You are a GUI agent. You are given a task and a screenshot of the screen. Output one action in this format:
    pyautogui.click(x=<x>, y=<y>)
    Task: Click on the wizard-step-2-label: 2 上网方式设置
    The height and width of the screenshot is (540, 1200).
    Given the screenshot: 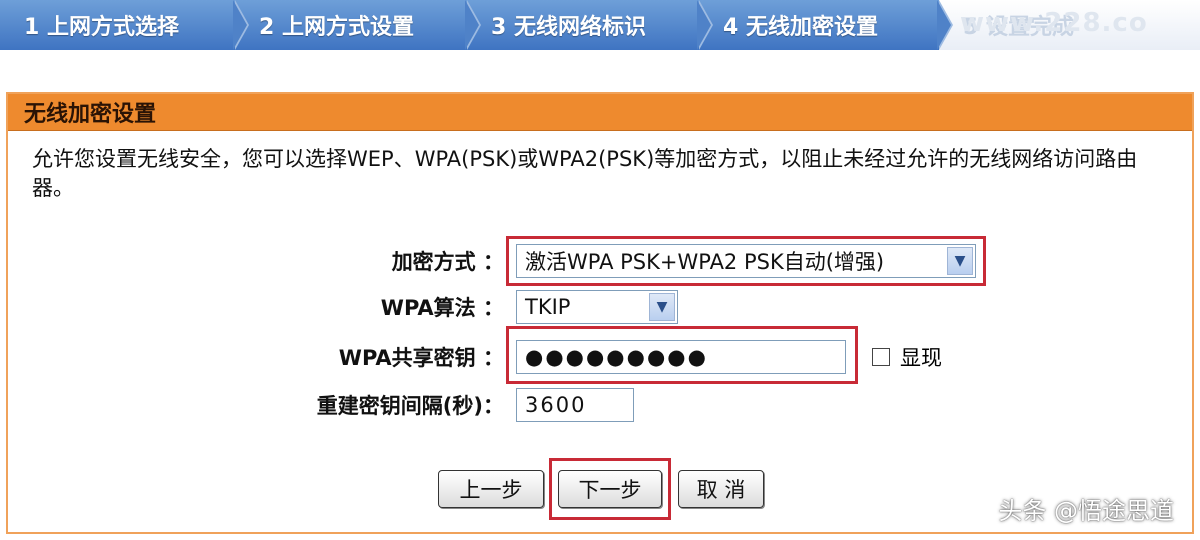 What is the action you would take?
    pyautogui.click(x=336, y=27)
    